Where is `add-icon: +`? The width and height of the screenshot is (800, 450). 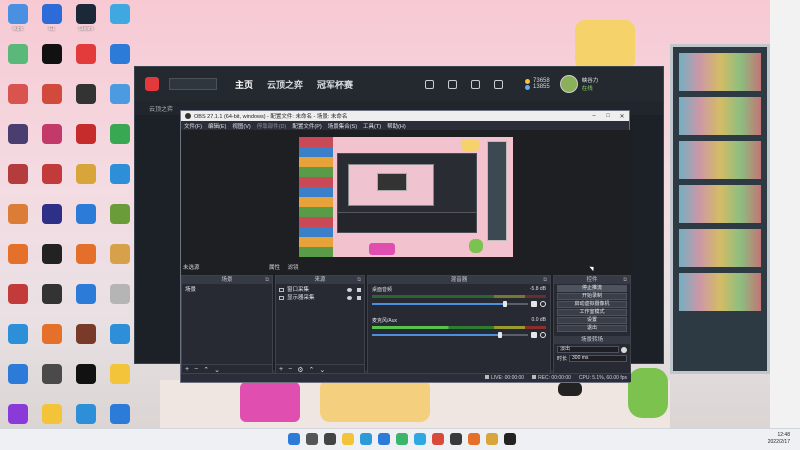 add-icon: + is located at coordinates (187, 369).